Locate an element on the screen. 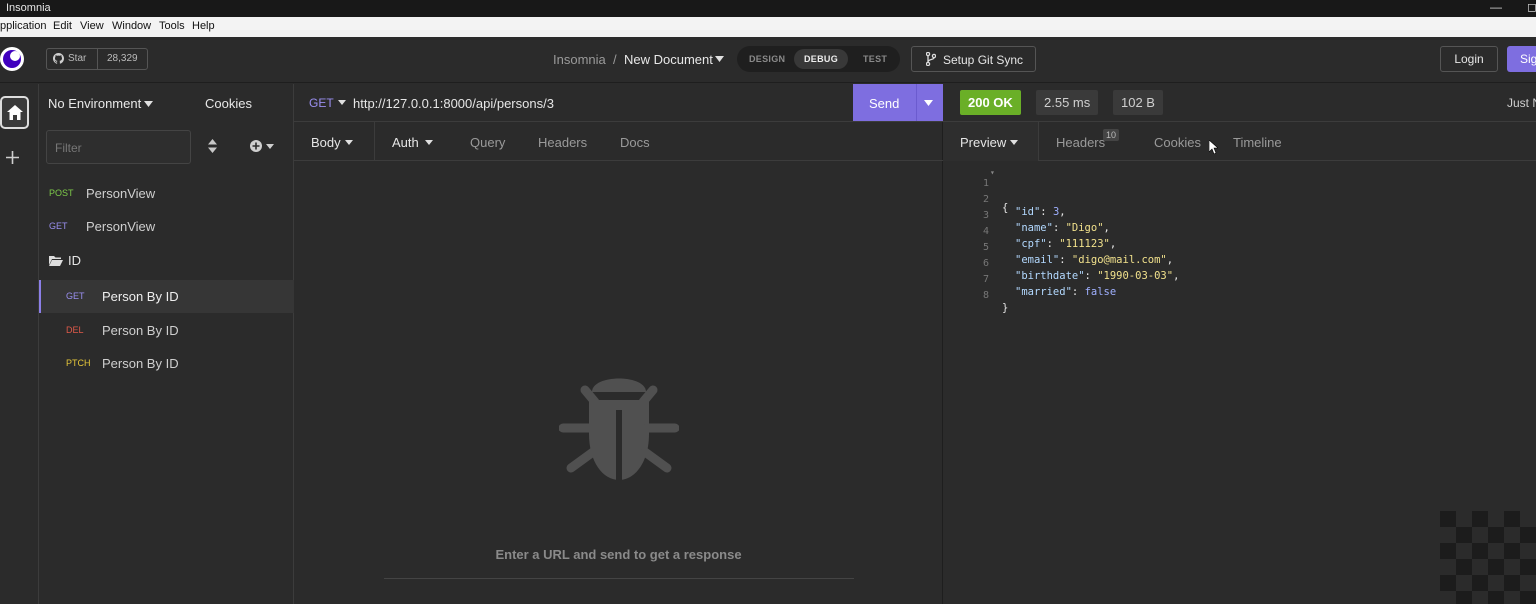 The width and height of the screenshot is (1536, 604). mode-test: TEST is located at coordinates (875, 59).